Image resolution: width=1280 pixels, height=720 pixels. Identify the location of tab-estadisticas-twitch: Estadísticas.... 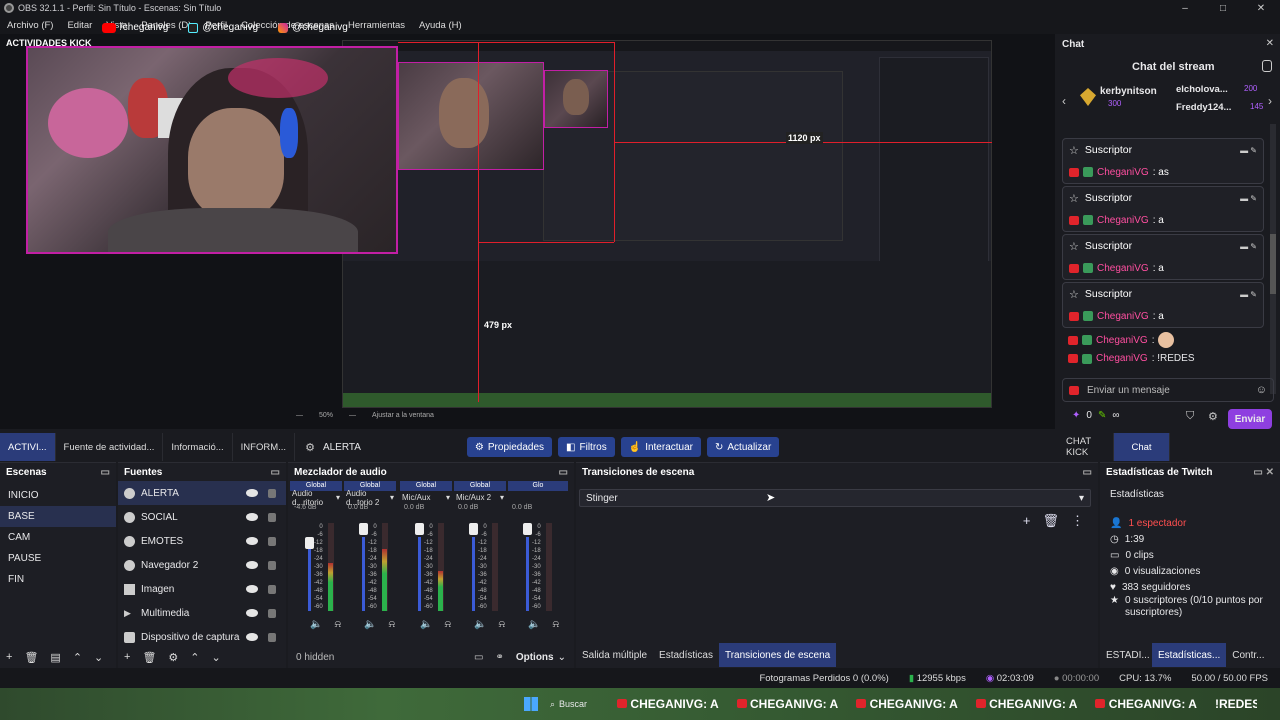
(1189, 655).